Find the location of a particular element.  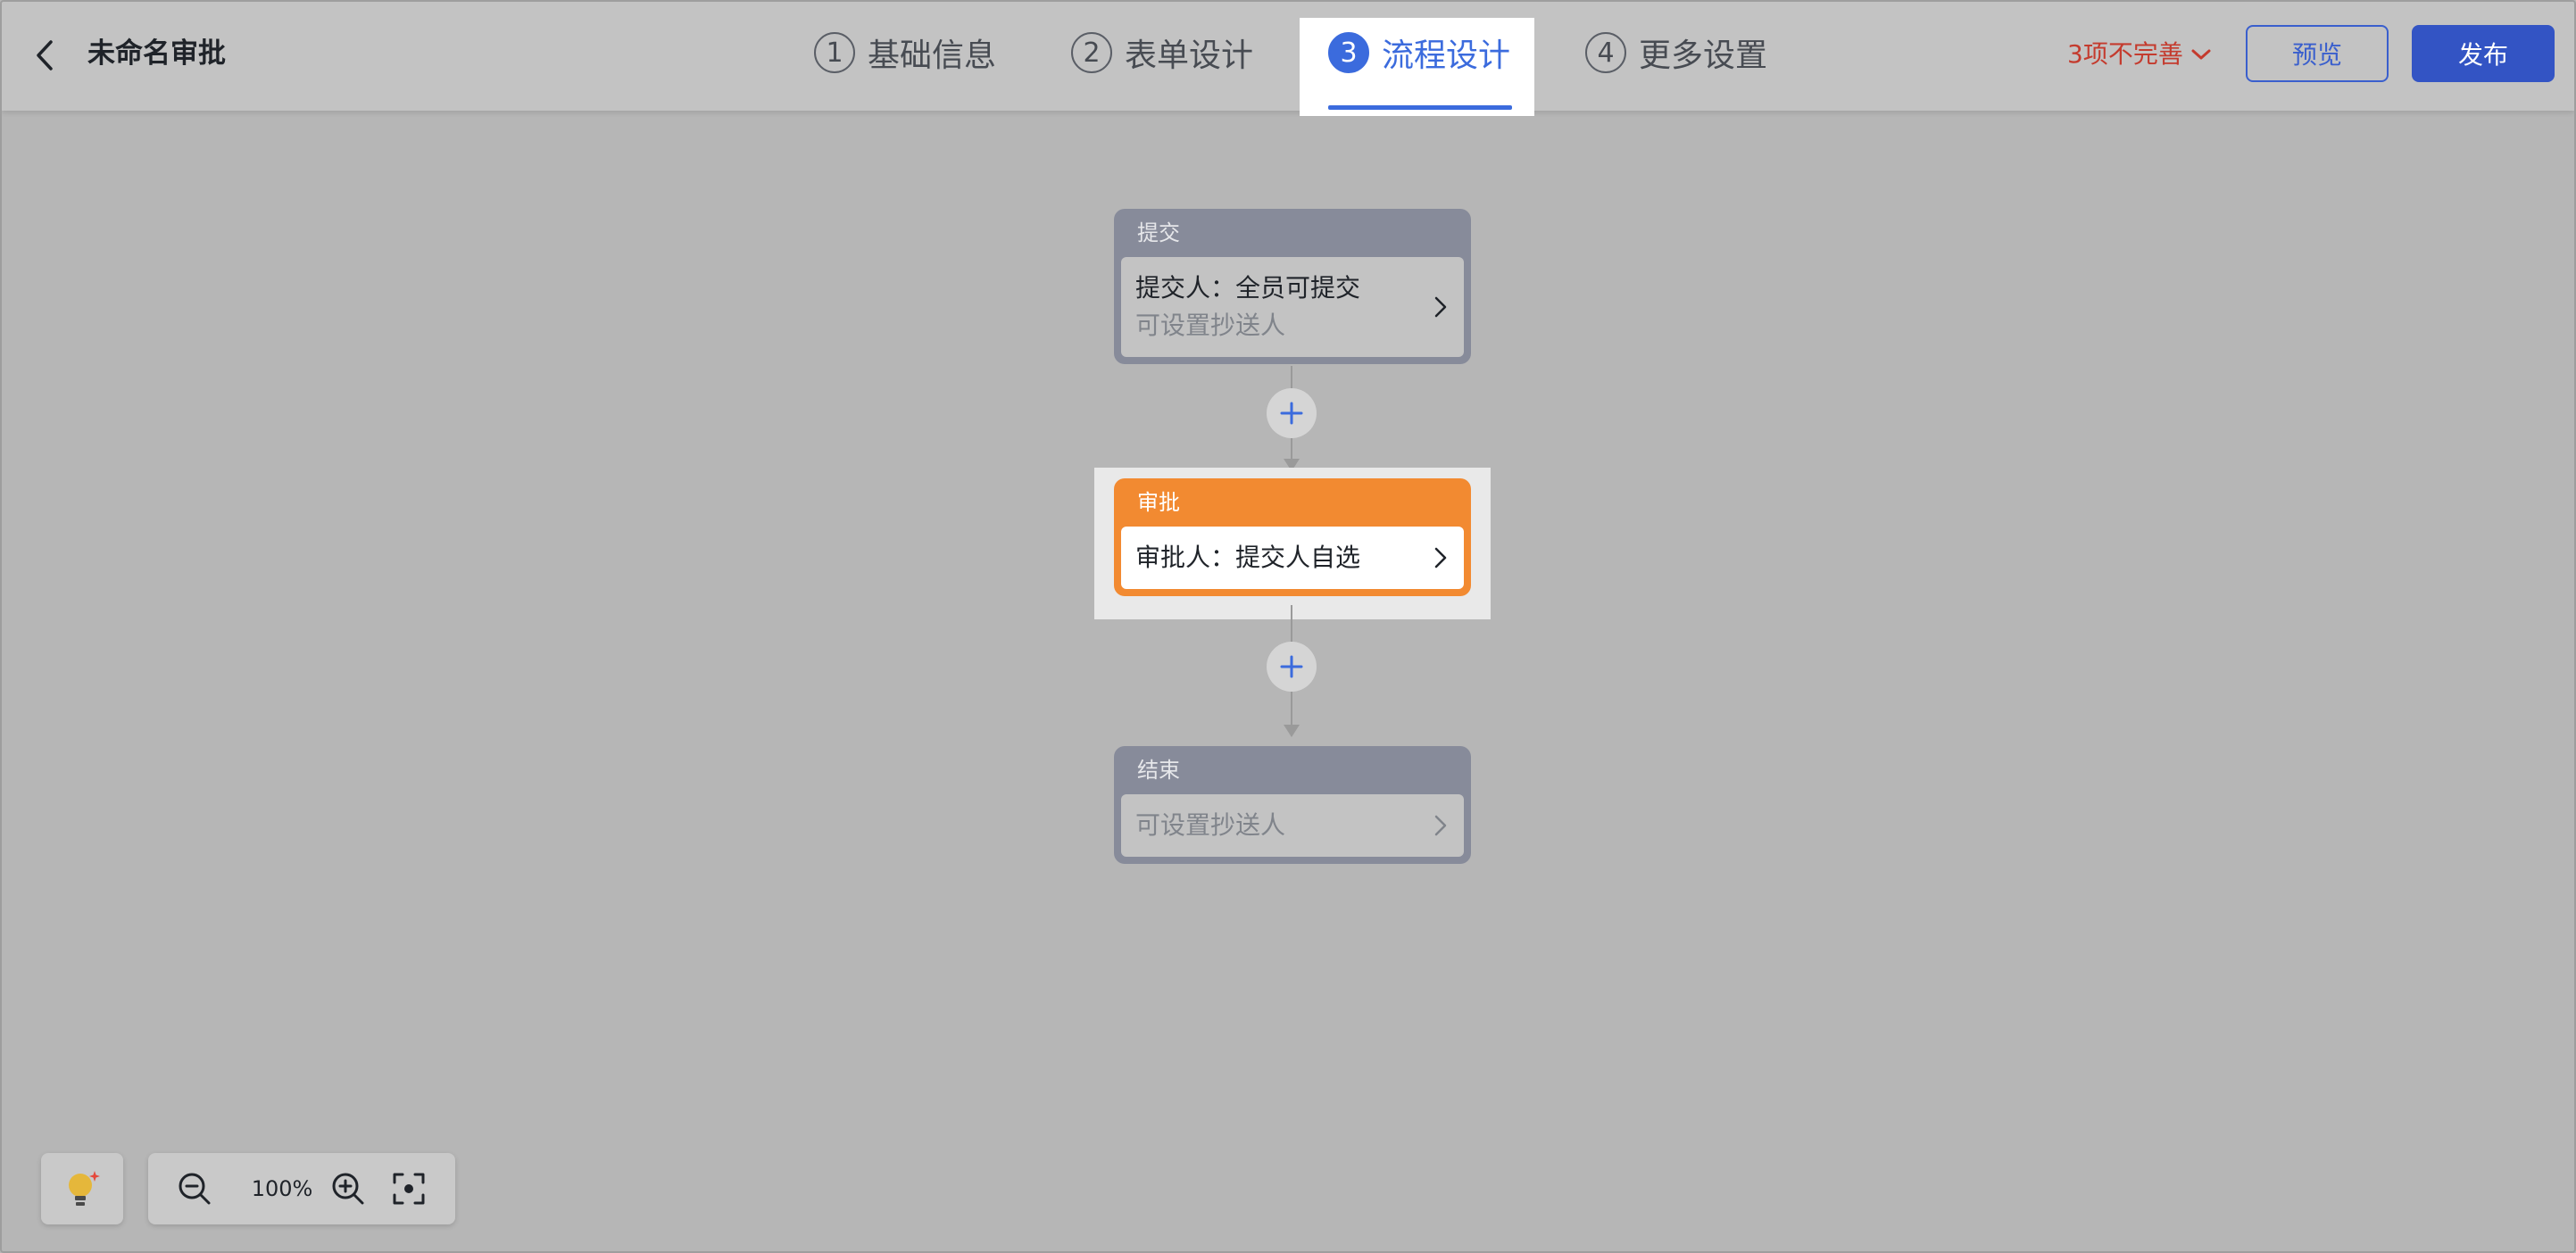

node-title: 审批 is located at coordinates (1158, 502).